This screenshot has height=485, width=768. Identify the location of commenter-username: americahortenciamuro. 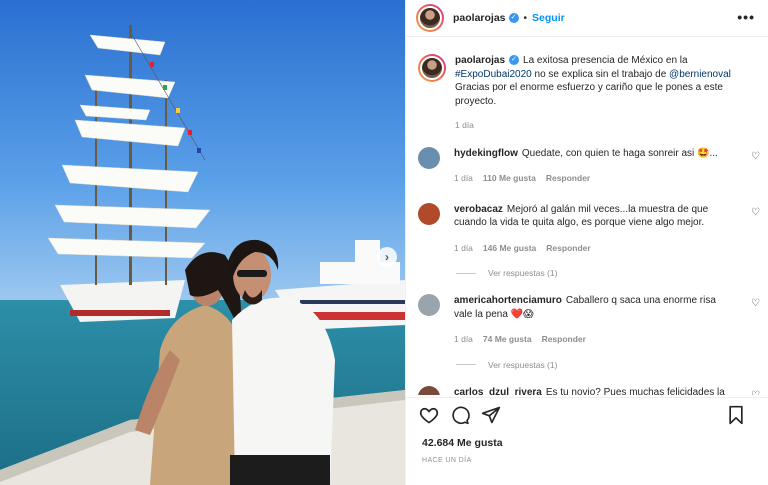
(508, 300).